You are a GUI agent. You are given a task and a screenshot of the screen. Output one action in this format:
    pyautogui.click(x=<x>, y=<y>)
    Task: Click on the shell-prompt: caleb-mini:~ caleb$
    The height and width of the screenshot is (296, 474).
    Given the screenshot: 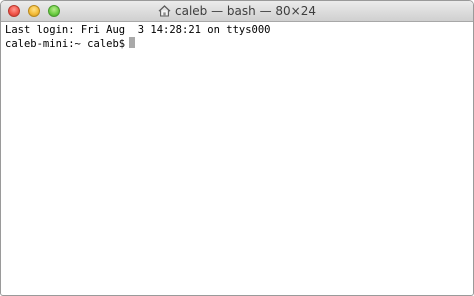 What is the action you would take?
    pyautogui.click(x=65, y=44)
    